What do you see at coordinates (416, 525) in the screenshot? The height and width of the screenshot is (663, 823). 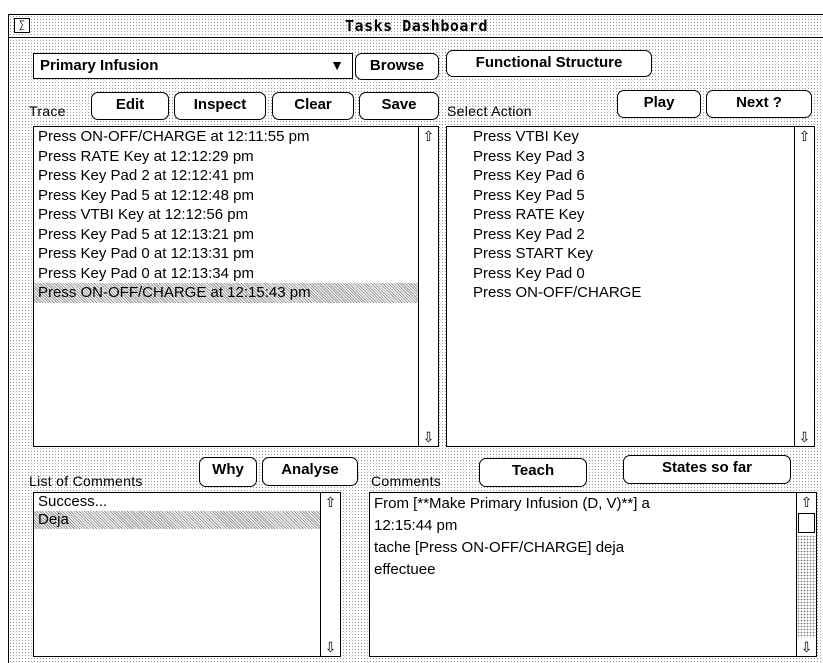 I see `comment-line: 12:15:44 pm` at bounding box center [416, 525].